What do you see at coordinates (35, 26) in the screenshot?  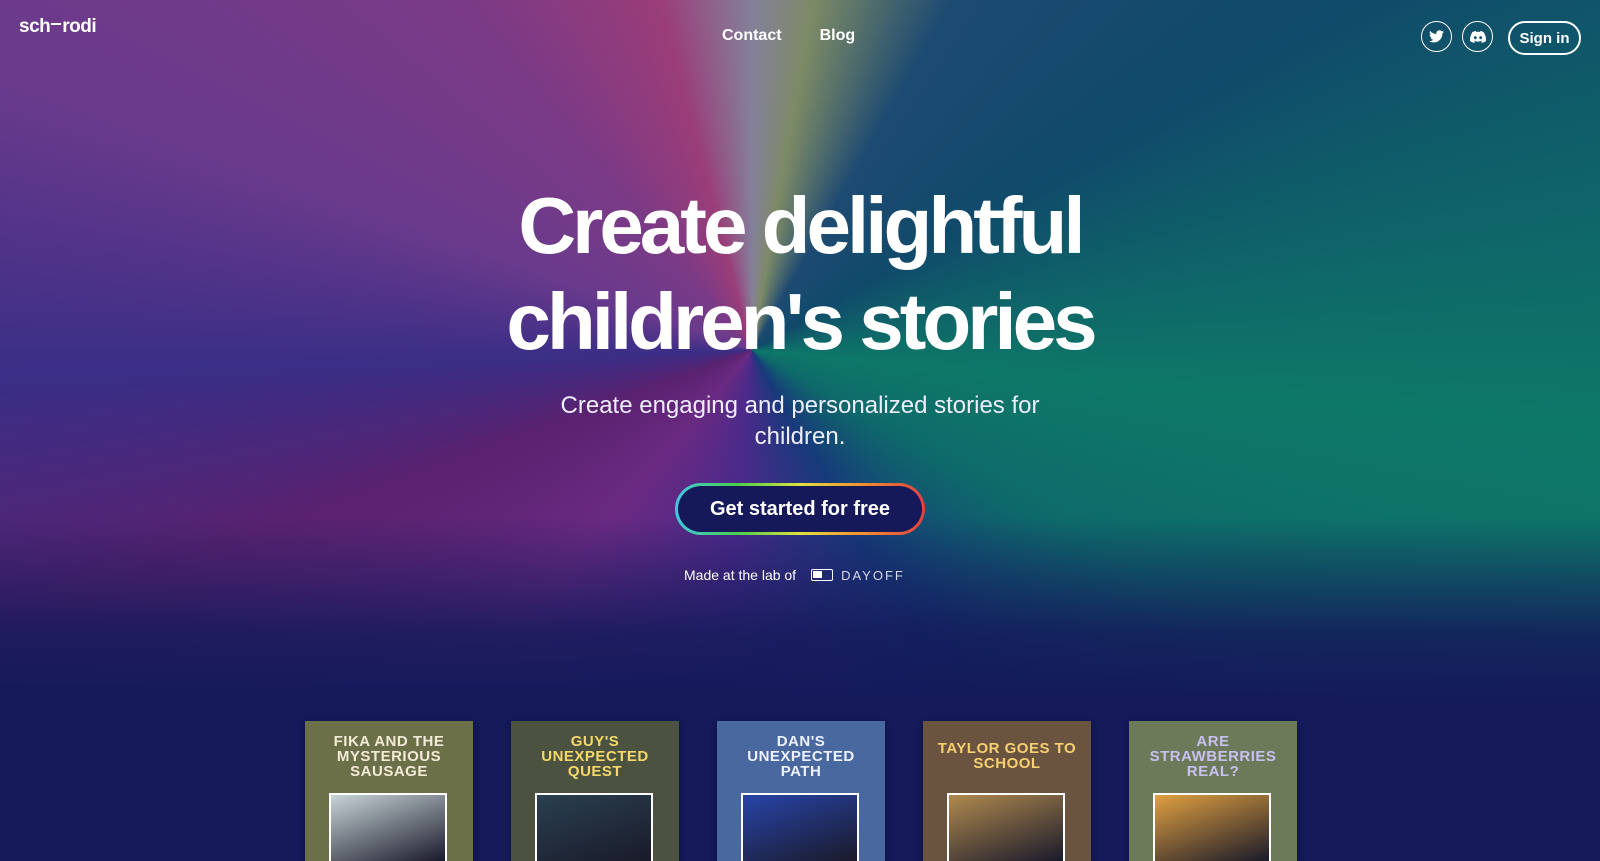 I see `logo-text-left: sch` at bounding box center [35, 26].